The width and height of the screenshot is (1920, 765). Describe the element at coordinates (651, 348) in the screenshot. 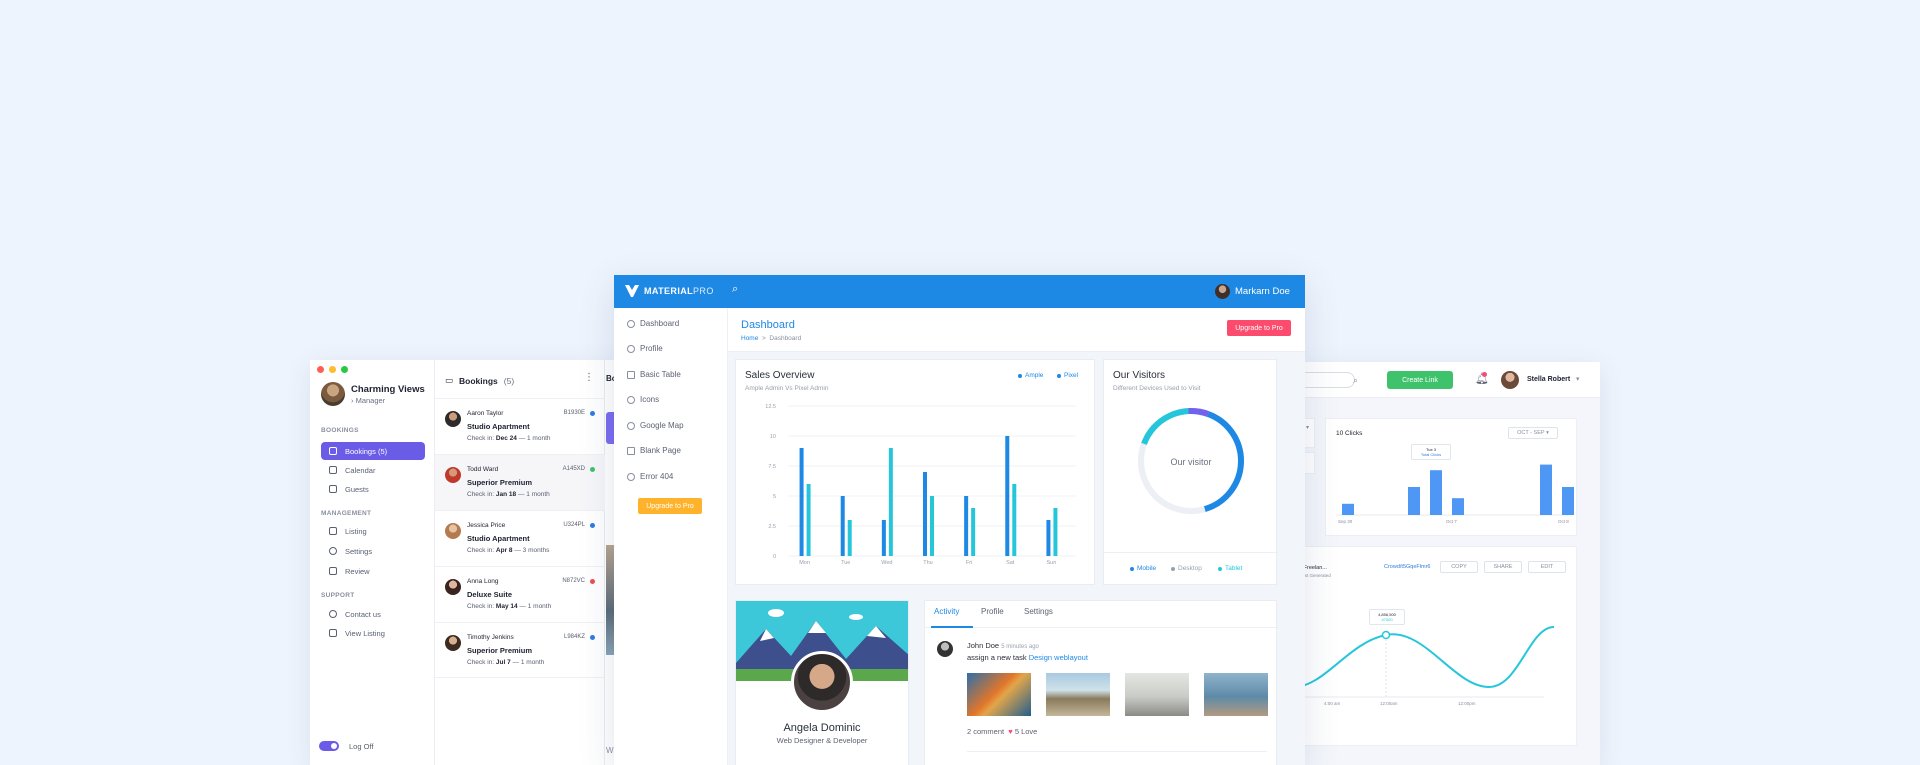

I see `sidebar-item-label: Profile` at that location.